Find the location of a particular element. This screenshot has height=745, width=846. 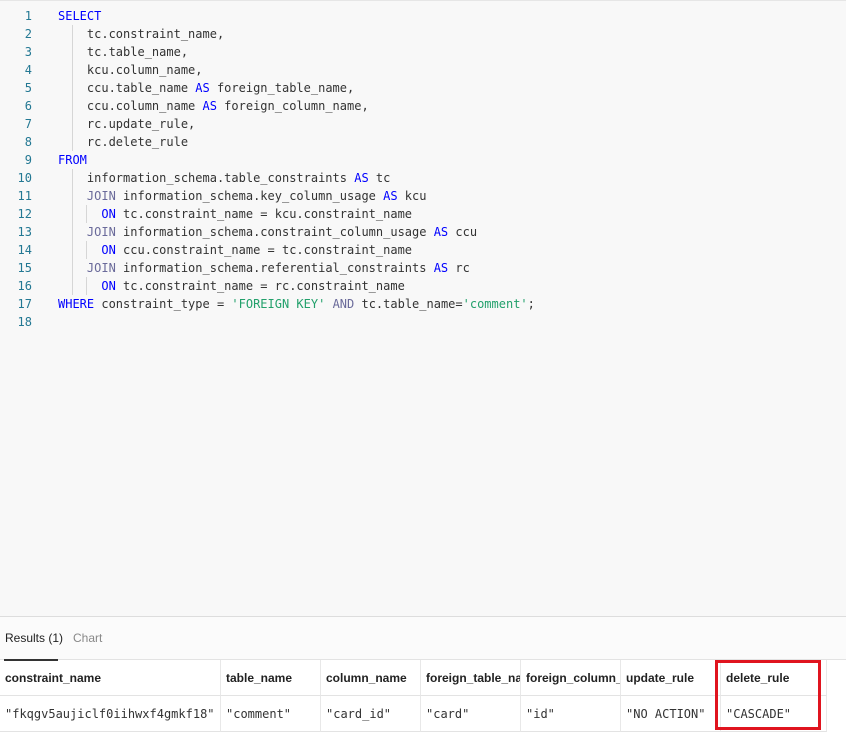

code-text: FROM is located at coordinates (72, 160).